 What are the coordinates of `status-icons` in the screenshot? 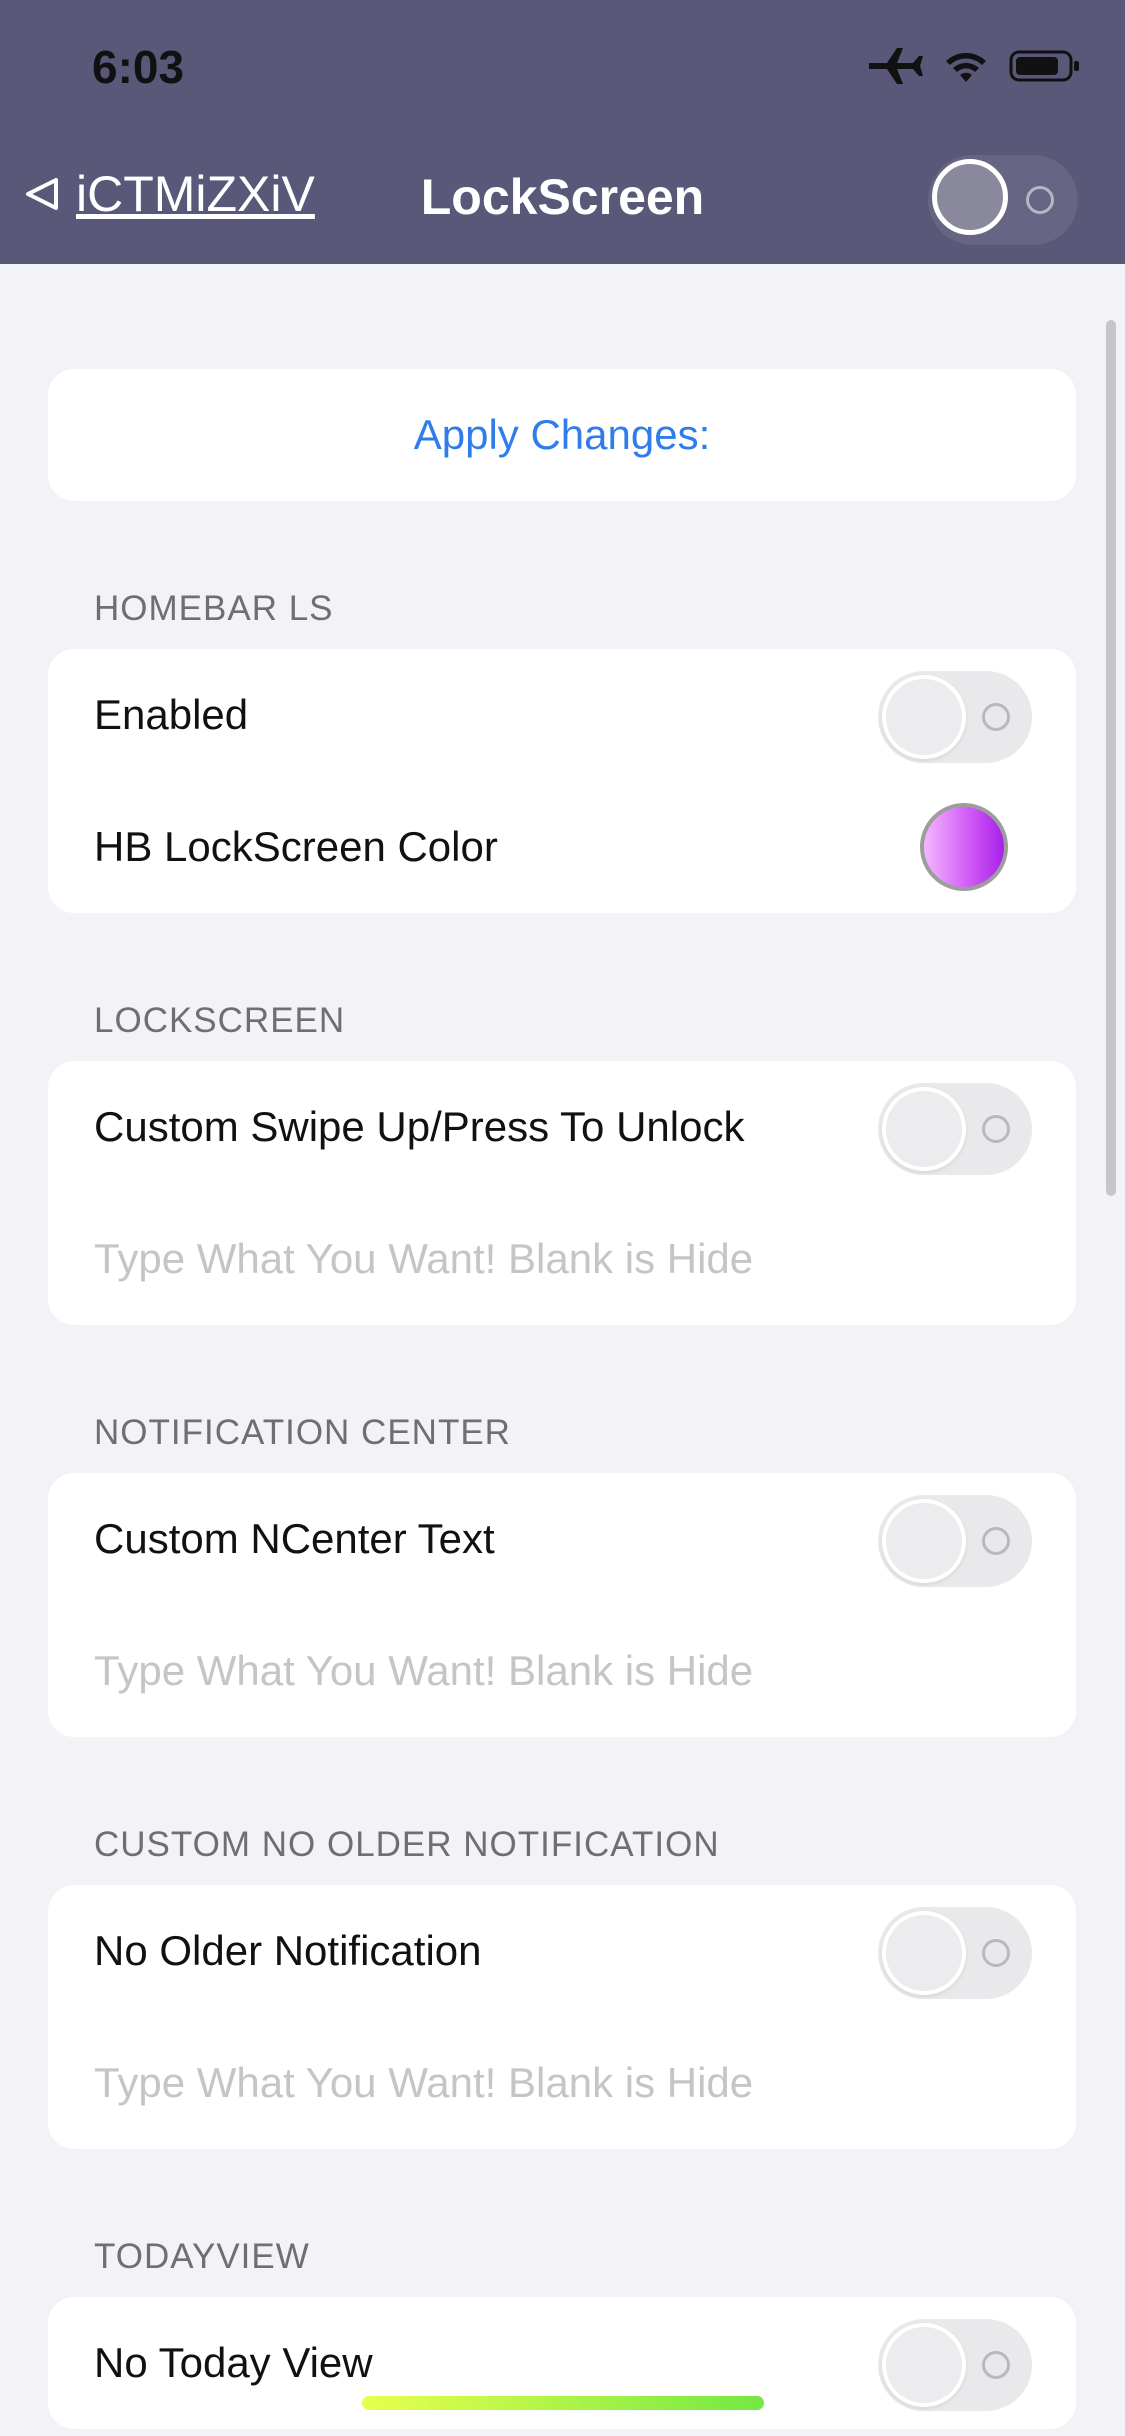 It's located at (974, 66).